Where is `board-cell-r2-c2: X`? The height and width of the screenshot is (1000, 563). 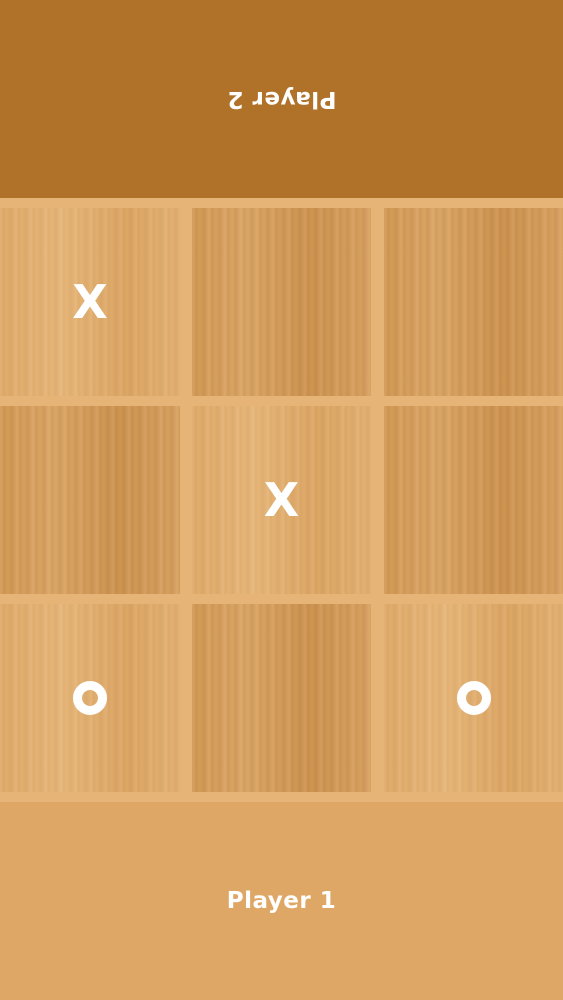
board-cell-r2-c2: X is located at coordinates (281, 500).